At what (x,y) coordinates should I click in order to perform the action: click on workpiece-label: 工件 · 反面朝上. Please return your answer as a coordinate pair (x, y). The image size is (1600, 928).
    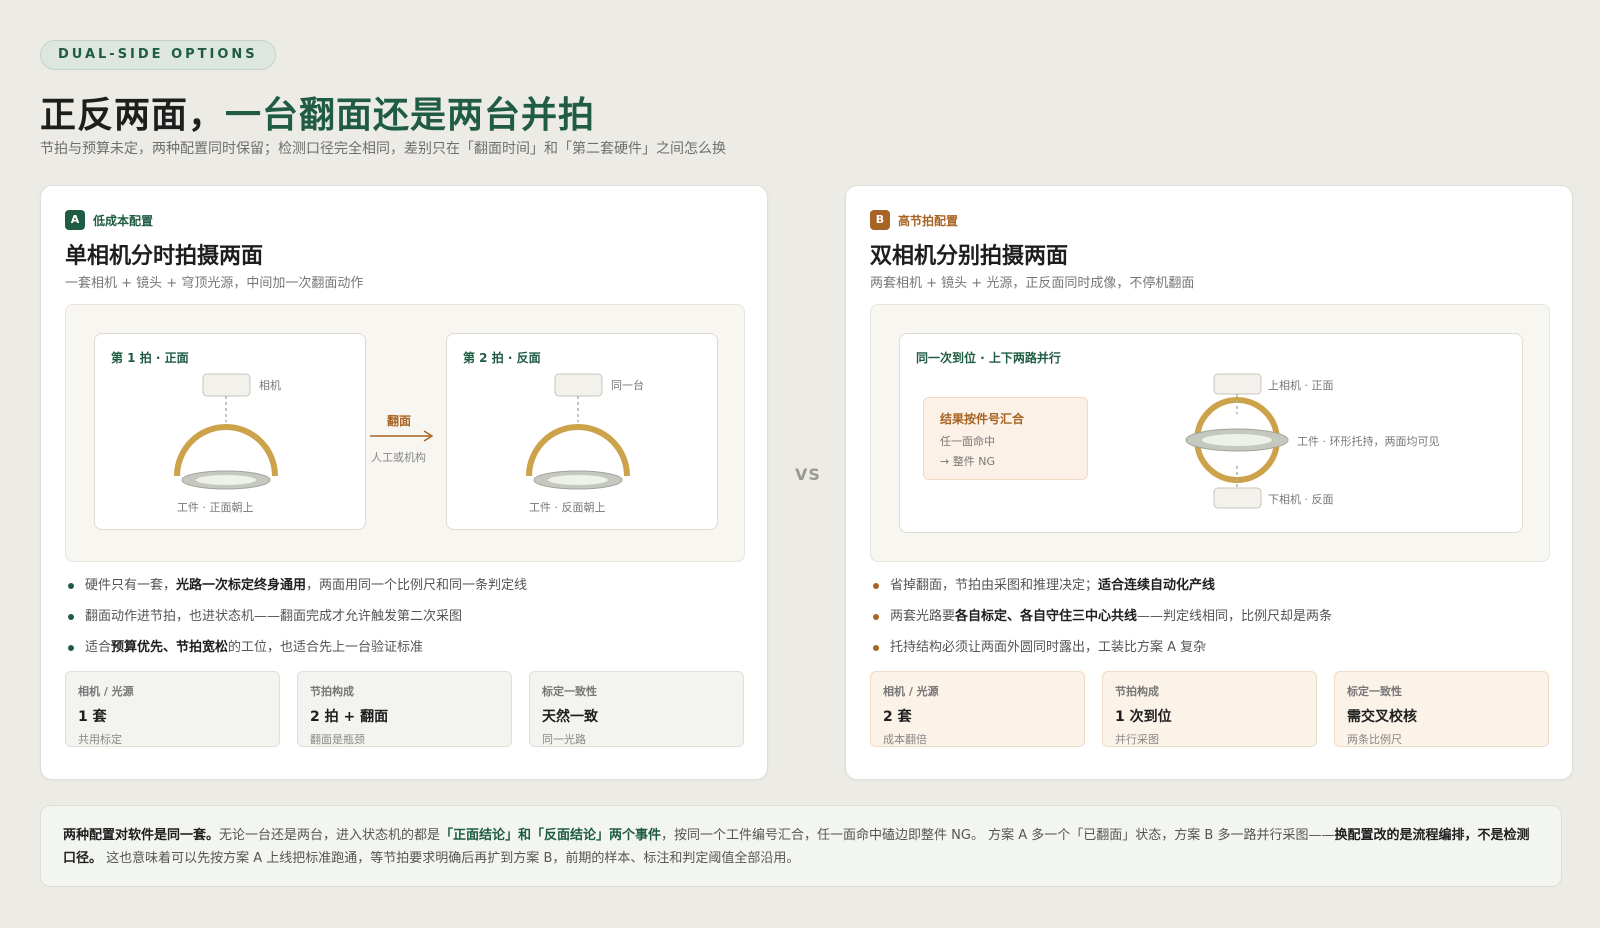
    Looking at the image, I should click on (567, 507).